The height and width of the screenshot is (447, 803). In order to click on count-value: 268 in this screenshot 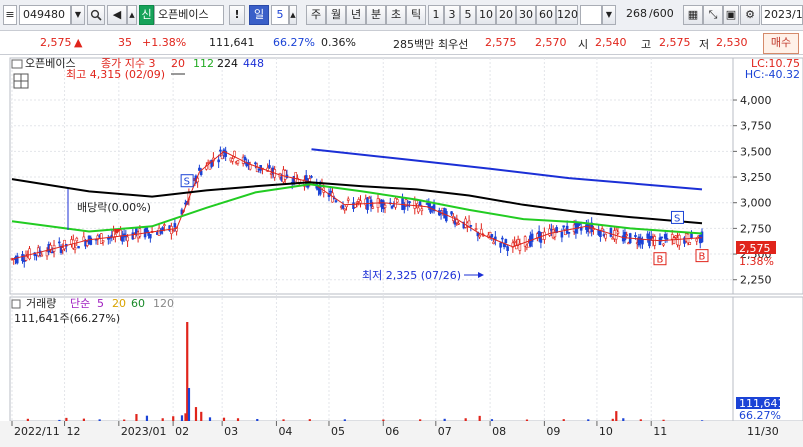, I will do `click(634, 15)`.